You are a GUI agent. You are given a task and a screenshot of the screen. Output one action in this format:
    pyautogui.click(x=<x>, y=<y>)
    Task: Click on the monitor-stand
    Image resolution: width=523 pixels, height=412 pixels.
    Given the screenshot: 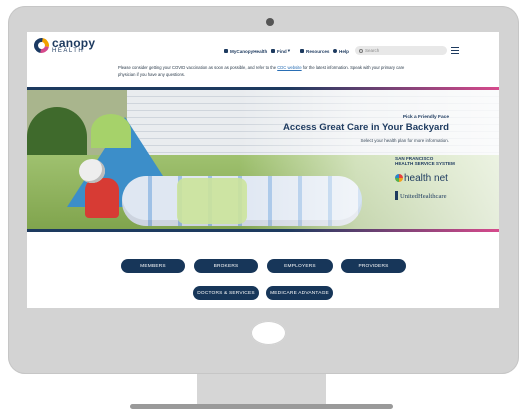 What is the action you would take?
    pyautogui.click(x=261, y=389)
    